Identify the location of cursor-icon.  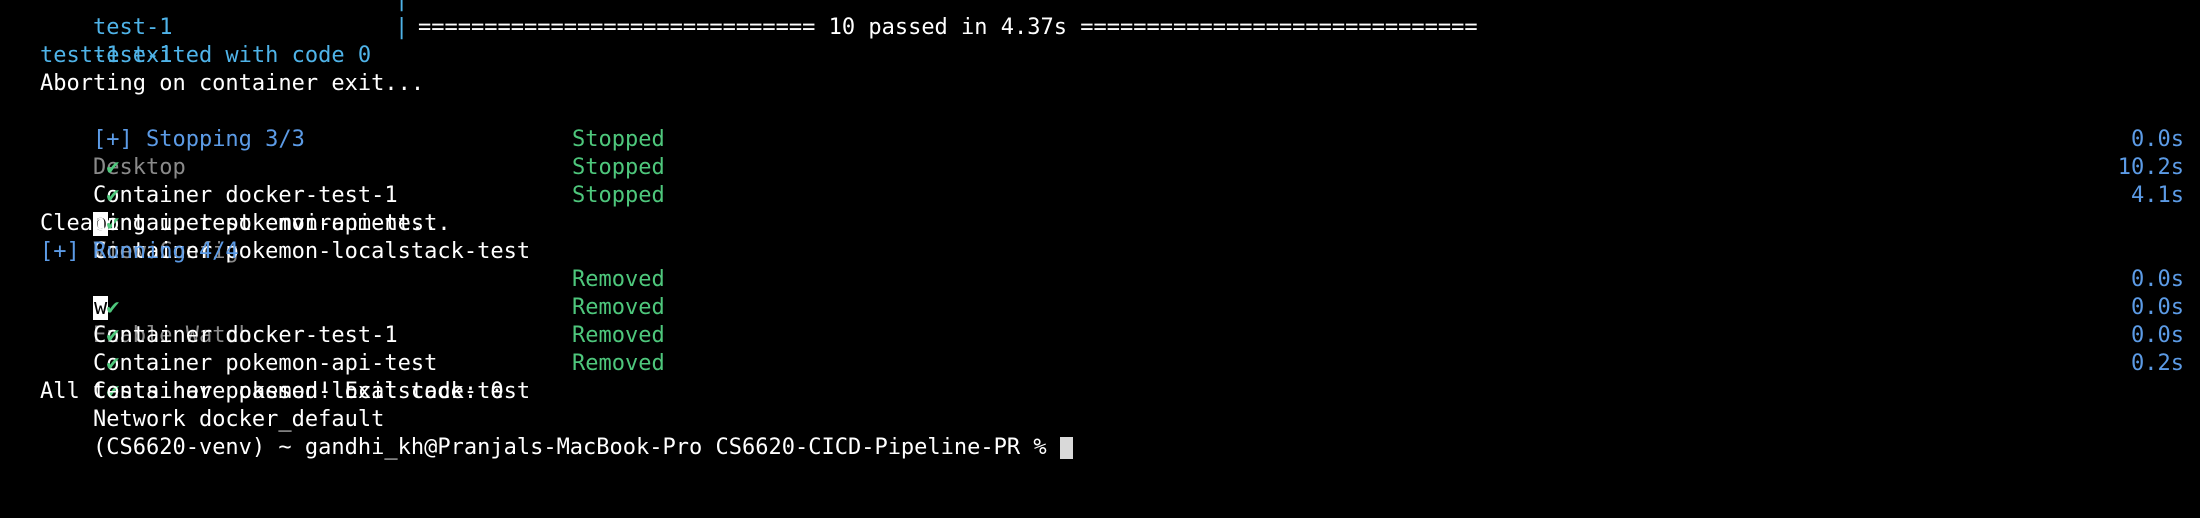
(1066, 448).